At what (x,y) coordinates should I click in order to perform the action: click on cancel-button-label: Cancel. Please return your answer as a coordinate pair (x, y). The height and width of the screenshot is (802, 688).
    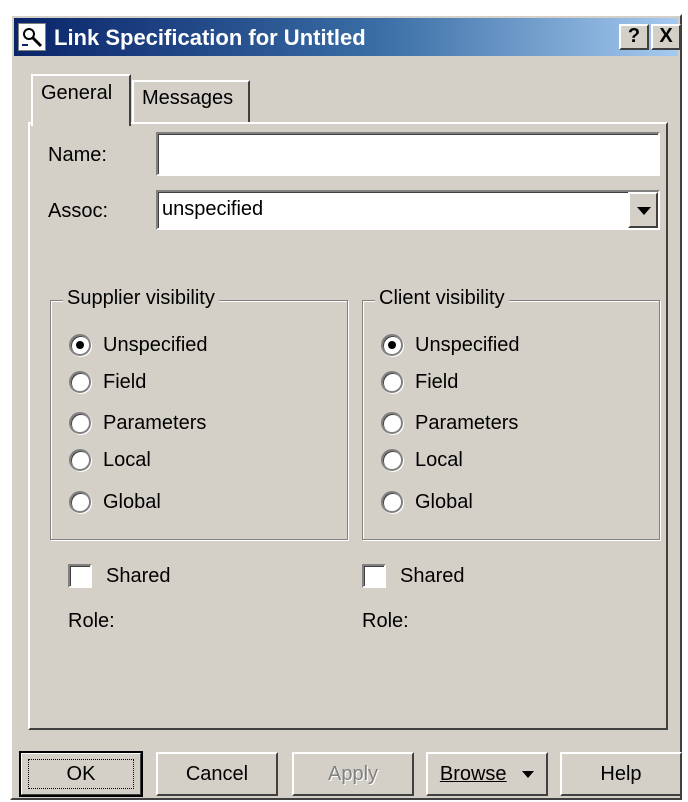
    Looking at the image, I should click on (217, 774).